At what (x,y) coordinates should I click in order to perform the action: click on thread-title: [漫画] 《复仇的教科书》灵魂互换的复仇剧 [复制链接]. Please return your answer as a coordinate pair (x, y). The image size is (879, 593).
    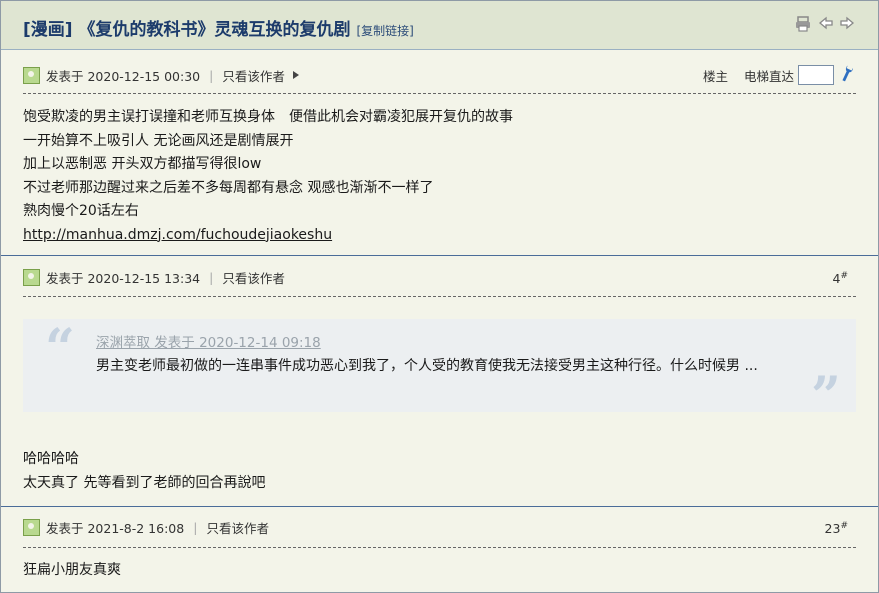
    Looking at the image, I should click on (218, 27).